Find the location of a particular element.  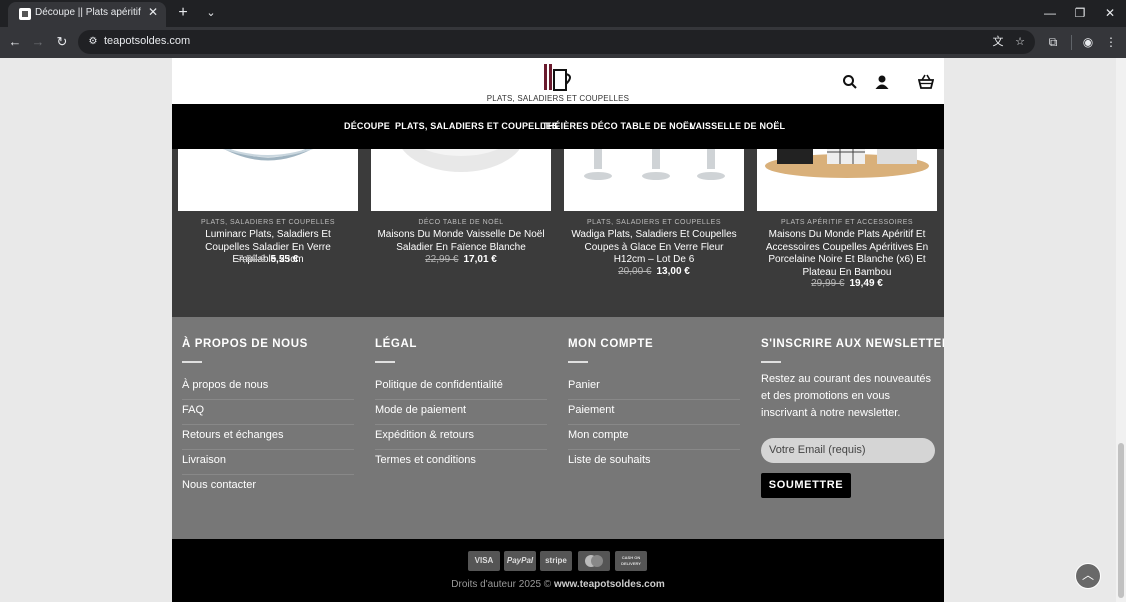

mastercard-circles-icon is located at coordinates (594, 561).